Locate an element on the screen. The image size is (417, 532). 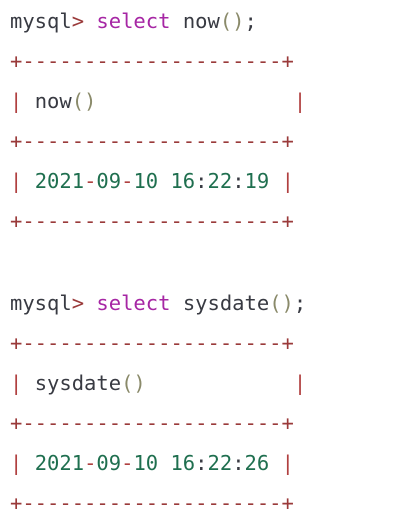
function-name: sysdate is located at coordinates (226, 303).